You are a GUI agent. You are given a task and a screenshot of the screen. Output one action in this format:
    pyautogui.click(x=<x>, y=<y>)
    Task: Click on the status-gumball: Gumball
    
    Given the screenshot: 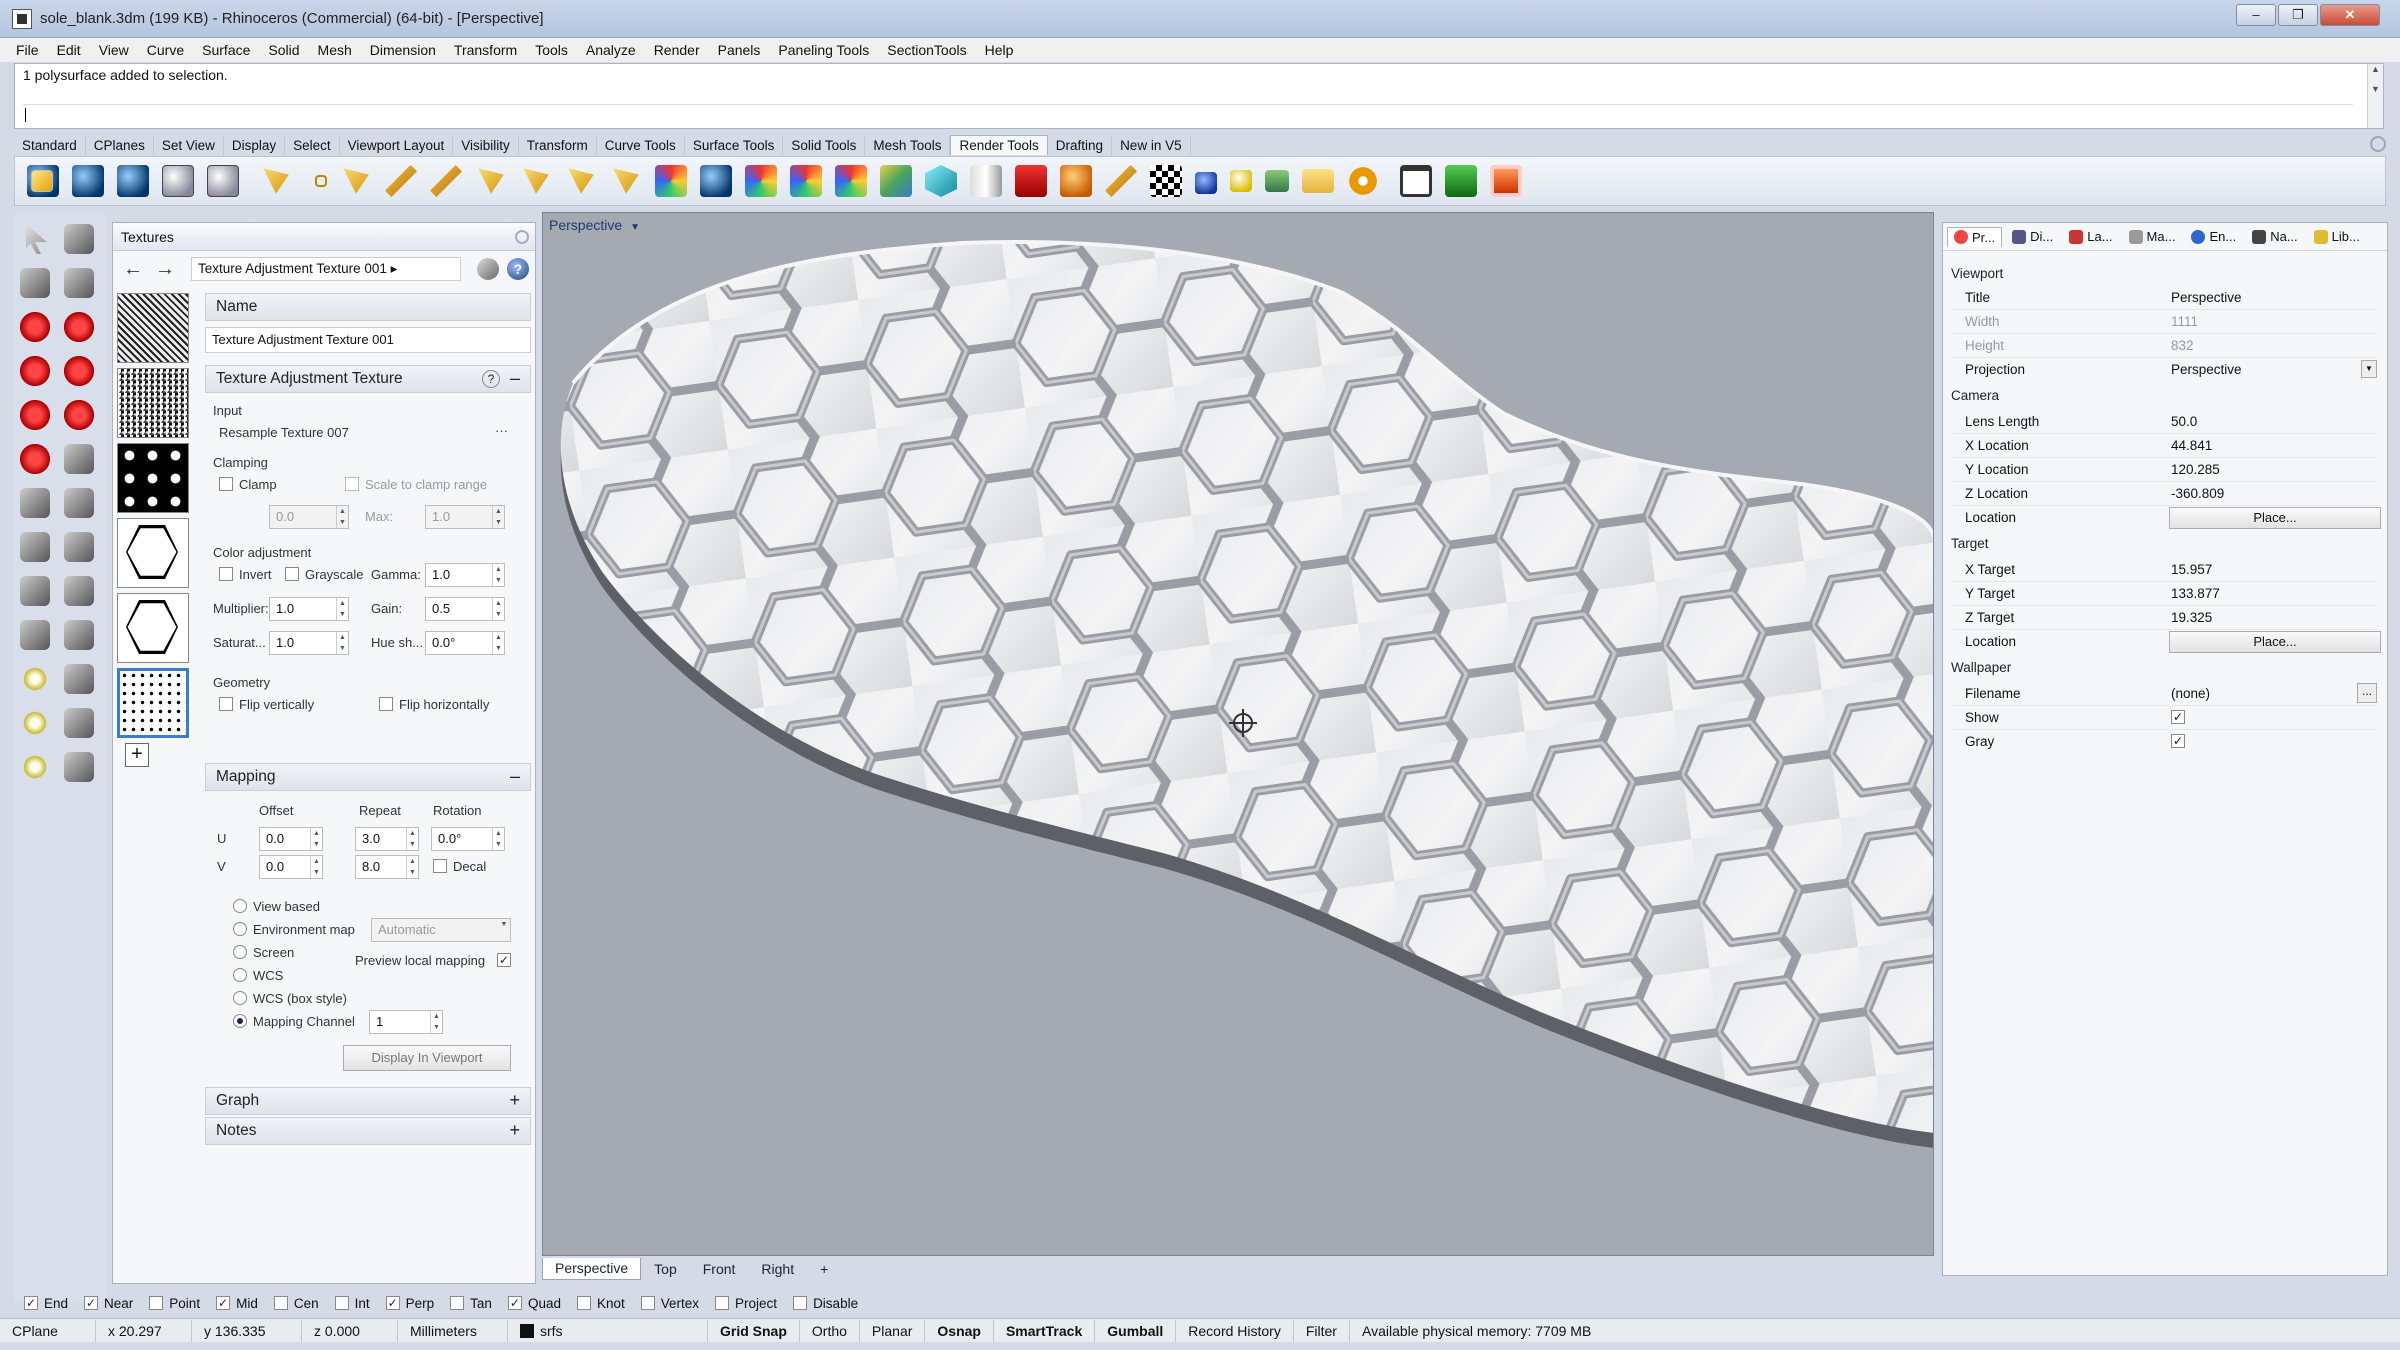 What is the action you would take?
    pyautogui.click(x=1136, y=1330)
    